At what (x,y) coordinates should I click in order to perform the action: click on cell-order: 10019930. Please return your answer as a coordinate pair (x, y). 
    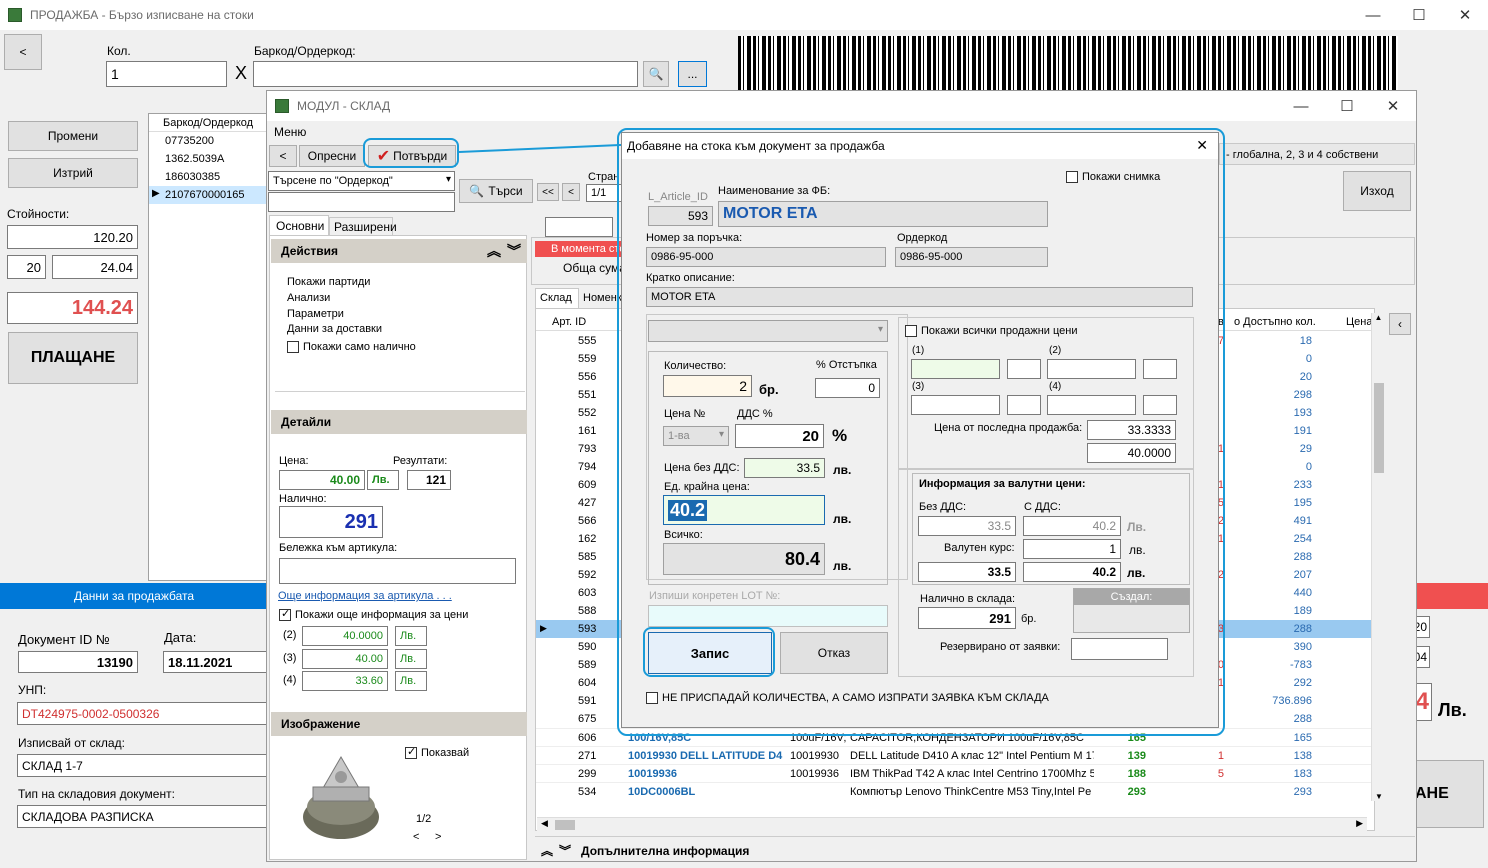
    Looking at the image, I should click on (814, 756).